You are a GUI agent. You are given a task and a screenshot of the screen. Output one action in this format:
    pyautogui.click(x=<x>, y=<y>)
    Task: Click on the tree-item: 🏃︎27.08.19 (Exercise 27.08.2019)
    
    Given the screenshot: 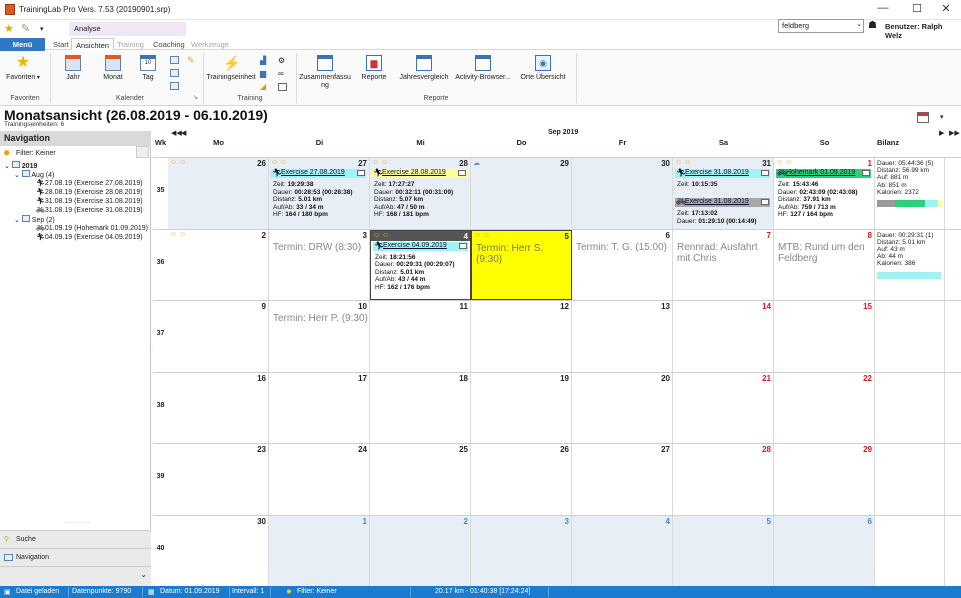 What is the action you would take?
    pyautogui.click(x=89, y=183)
    